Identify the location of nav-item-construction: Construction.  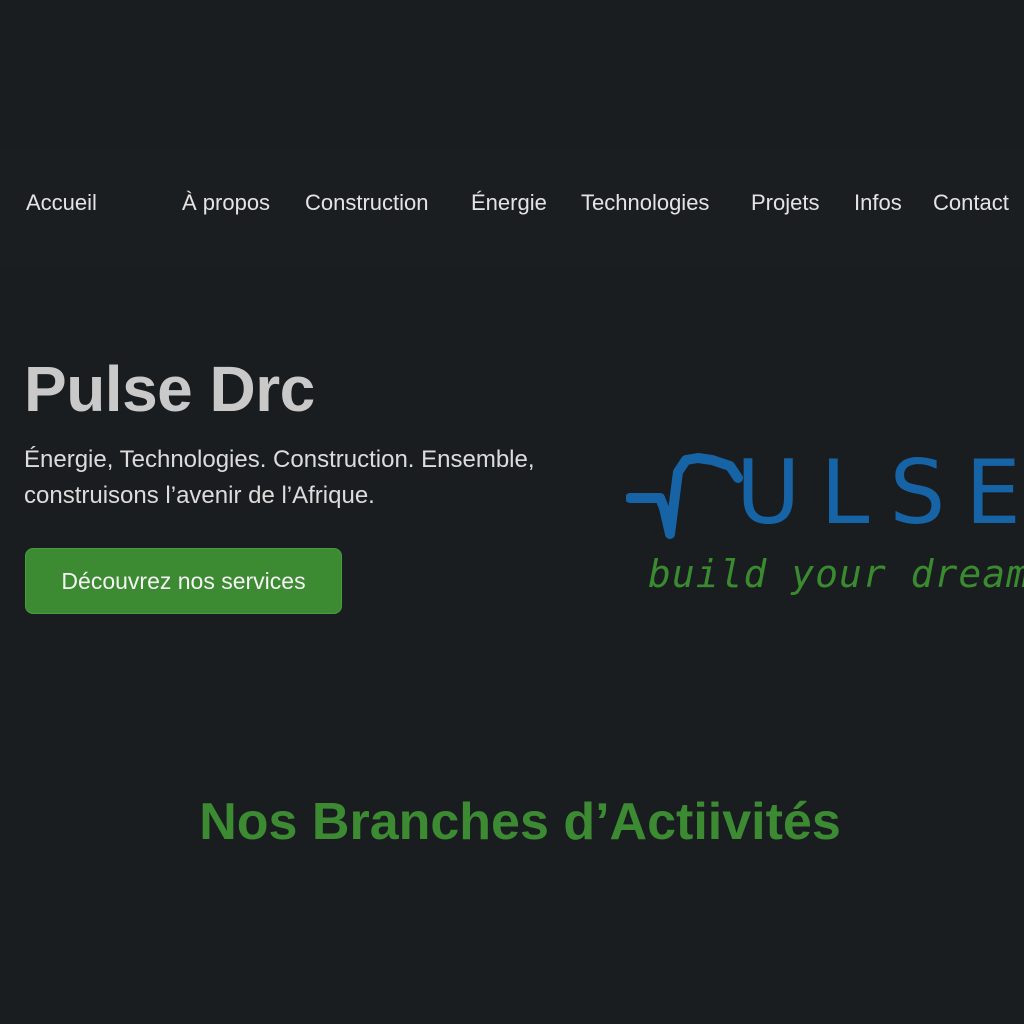
(367, 203).